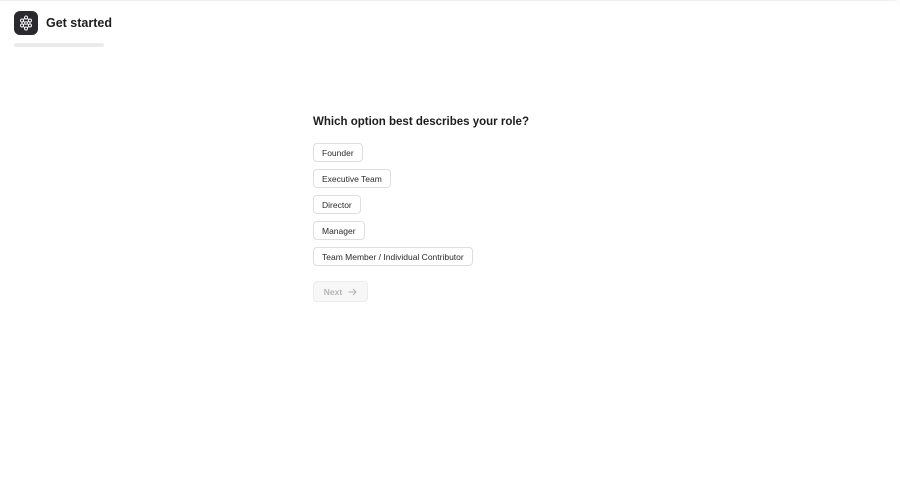 The height and width of the screenshot is (484, 900). I want to click on network-nodes-icon, so click(26, 23).